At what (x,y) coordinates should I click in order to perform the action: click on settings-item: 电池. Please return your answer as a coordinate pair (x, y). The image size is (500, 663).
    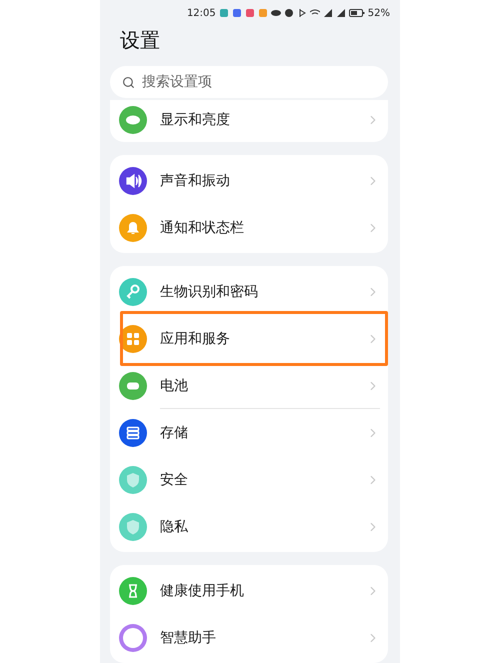
    Looking at the image, I should click on (249, 385).